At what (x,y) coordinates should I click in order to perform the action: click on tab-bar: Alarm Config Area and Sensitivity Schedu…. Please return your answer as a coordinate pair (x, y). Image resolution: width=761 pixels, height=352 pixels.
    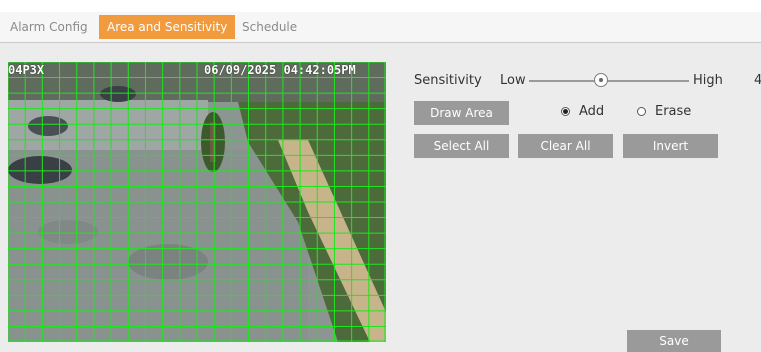
    Looking at the image, I should click on (380, 27).